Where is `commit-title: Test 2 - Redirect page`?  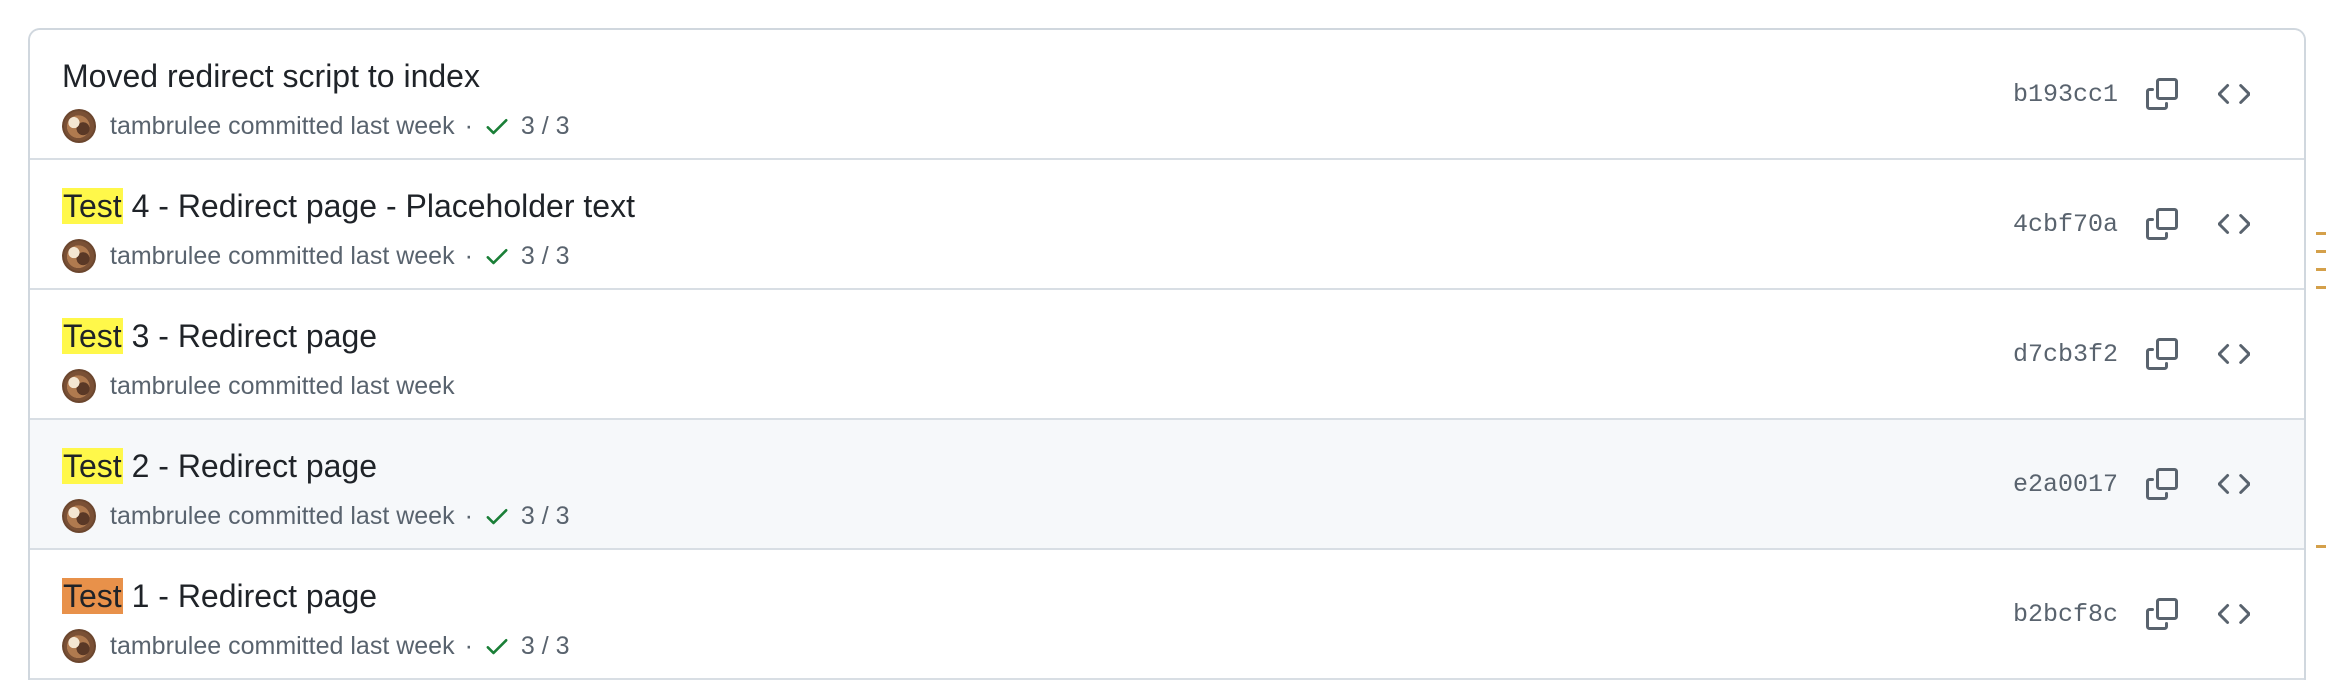
commit-title: Test 2 - Redirect page is located at coordinates (219, 466).